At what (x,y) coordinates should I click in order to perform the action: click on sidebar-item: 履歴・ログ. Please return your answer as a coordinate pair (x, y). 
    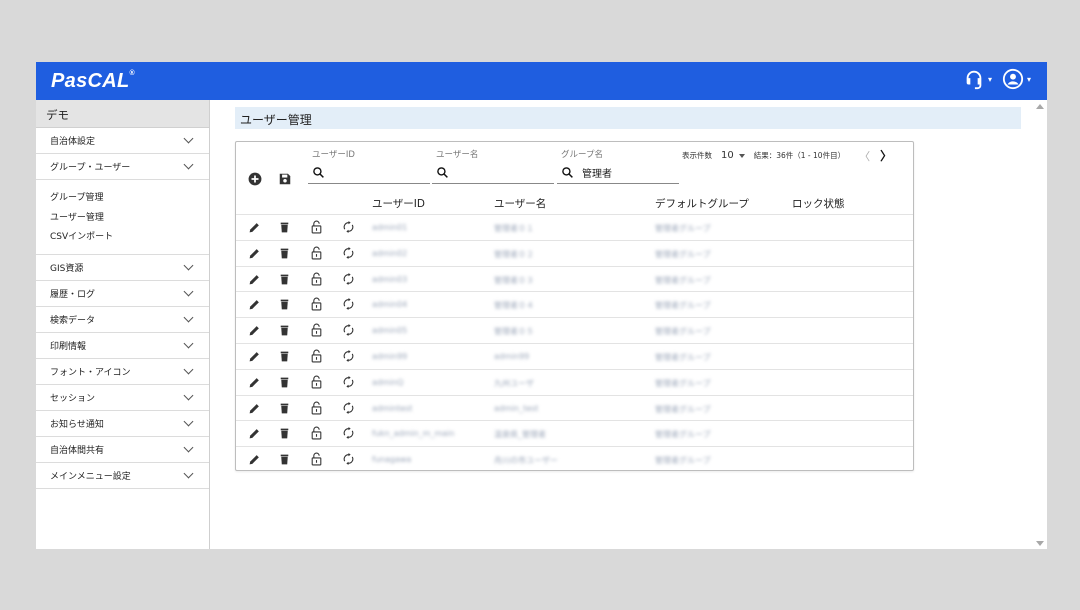
    Looking at the image, I should click on (122, 294).